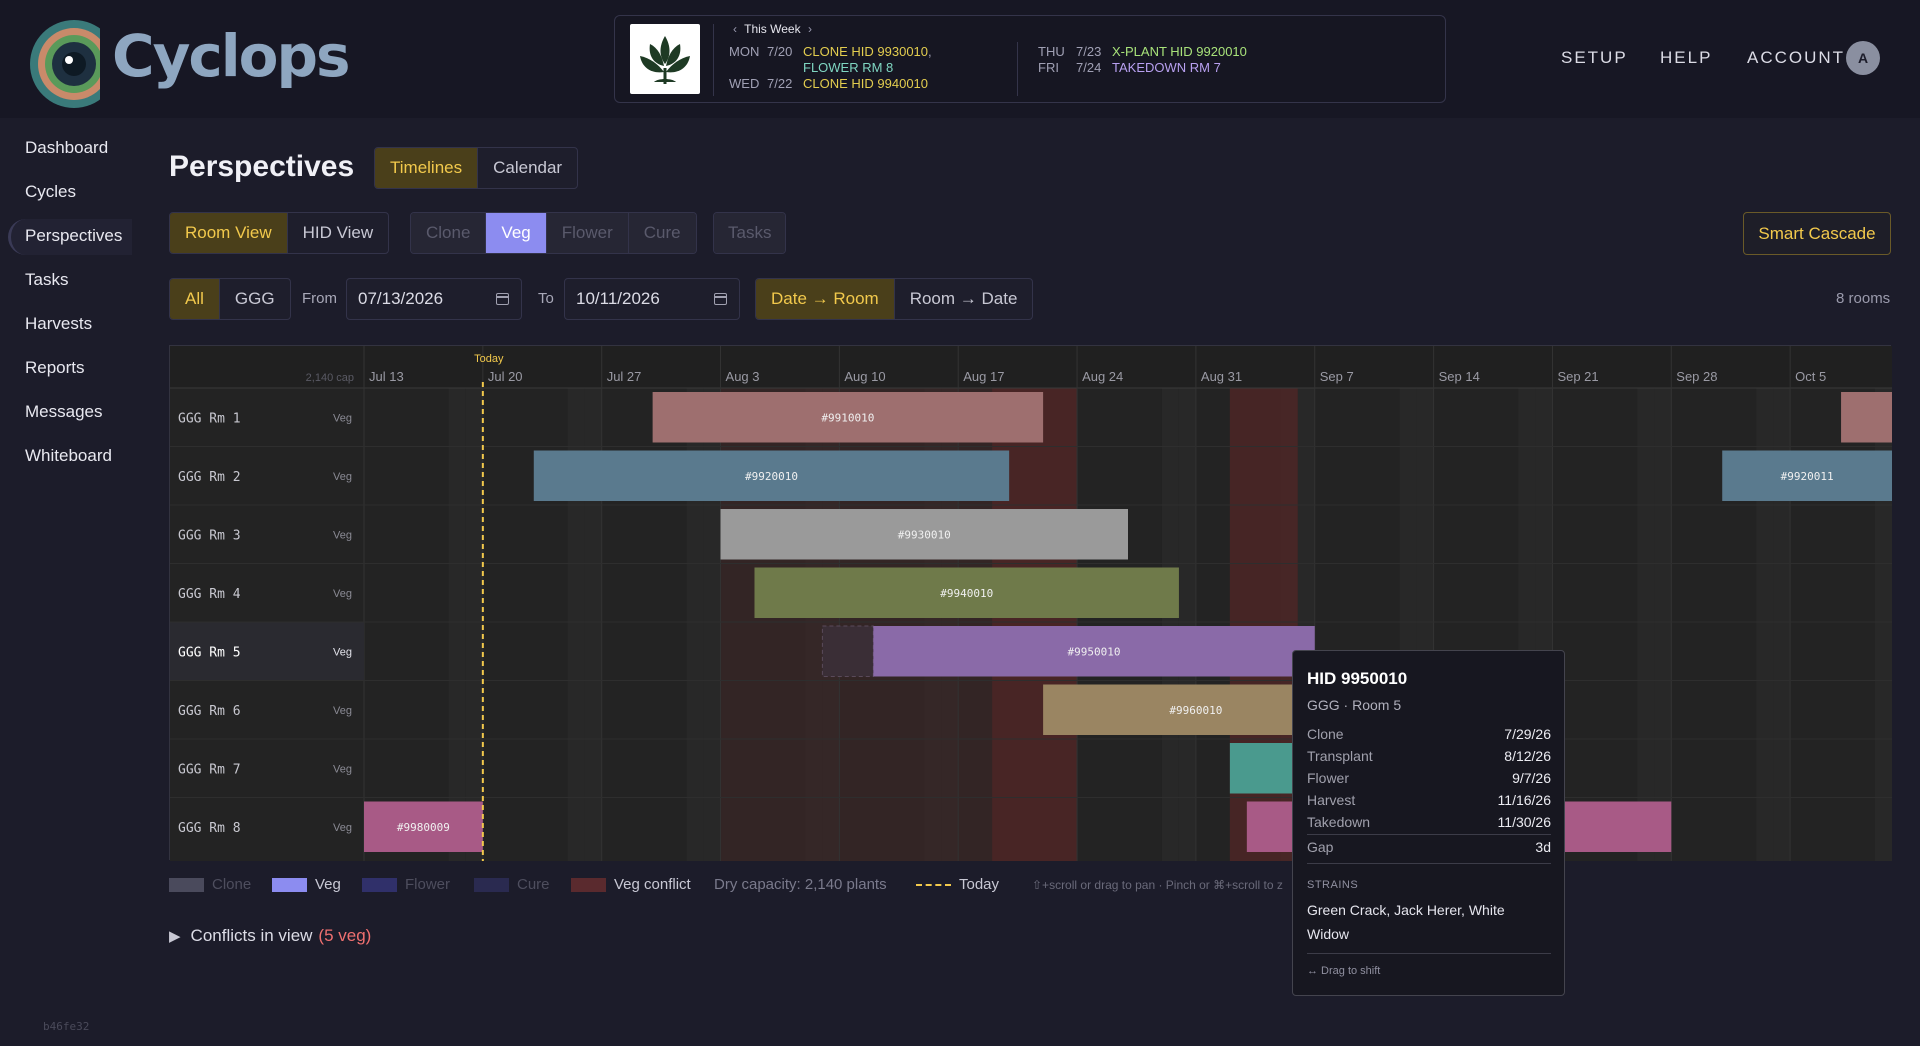  I want to click on tooltip-row-flower: Flower 9/7/26, so click(1429, 778).